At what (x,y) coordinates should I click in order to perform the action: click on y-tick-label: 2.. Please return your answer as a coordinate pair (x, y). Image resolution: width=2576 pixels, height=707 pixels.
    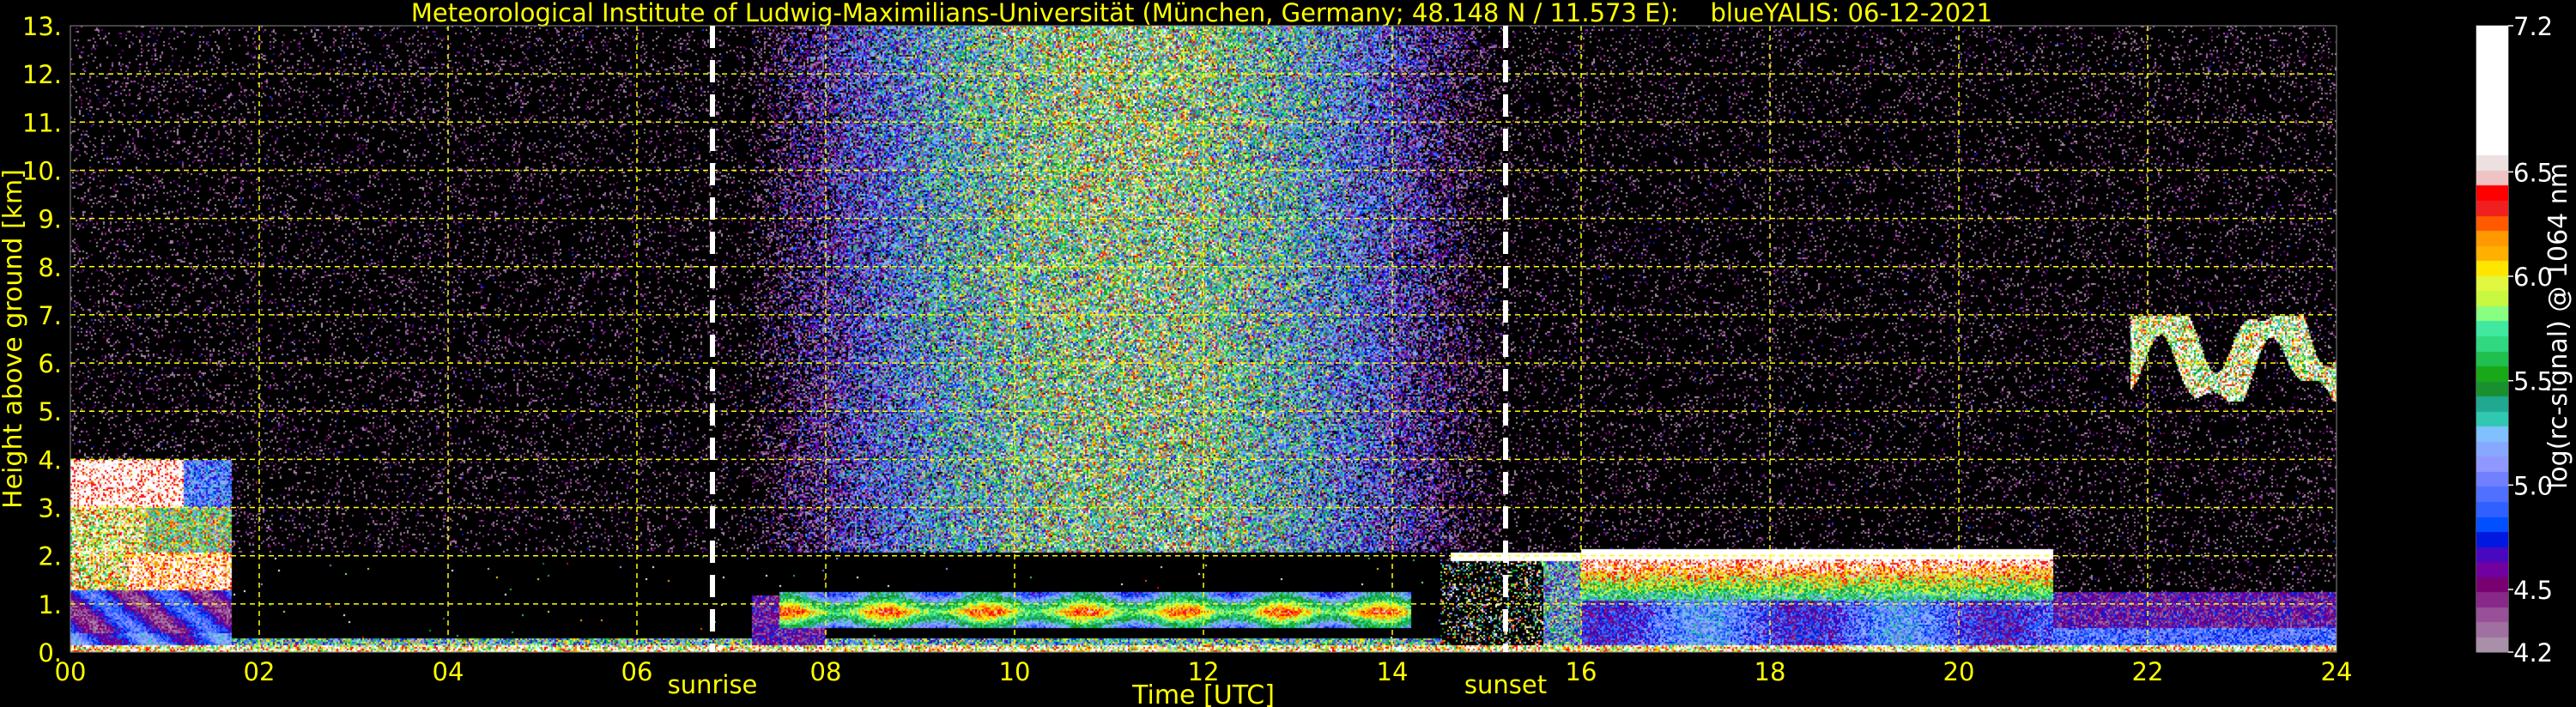
    Looking at the image, I should click on (50, 556).